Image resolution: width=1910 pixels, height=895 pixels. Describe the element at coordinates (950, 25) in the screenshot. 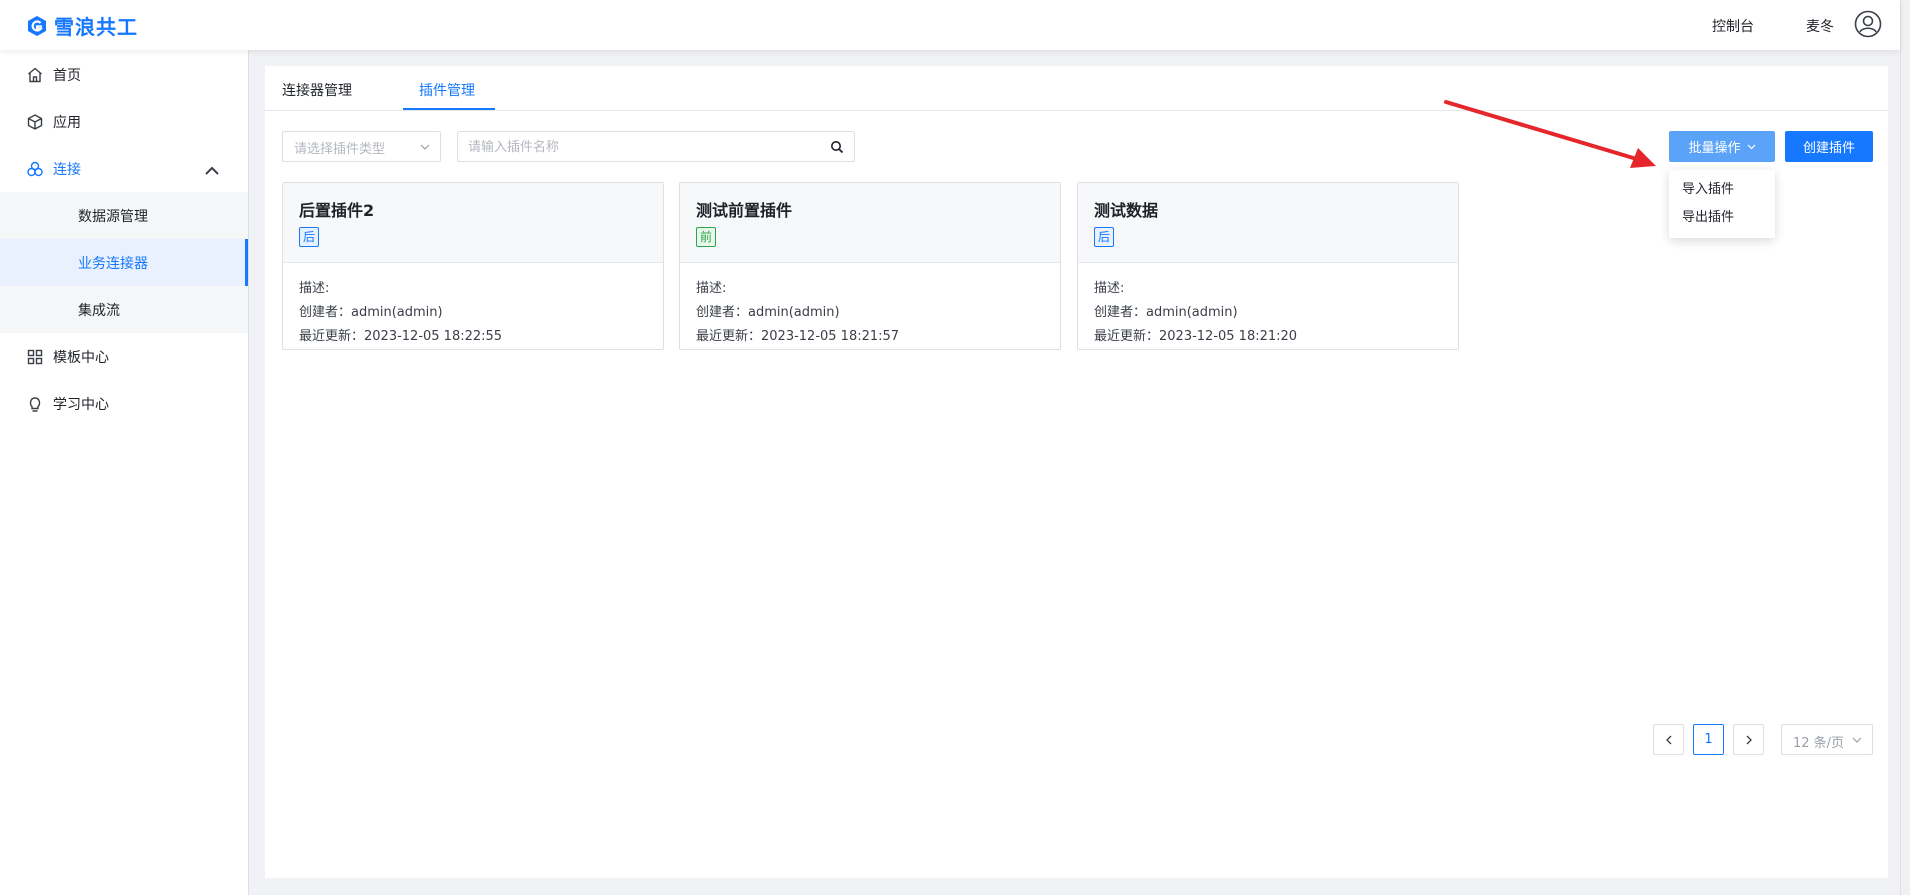

I see `top-header: 雪浪共工 控制台 麦冬` at that location.